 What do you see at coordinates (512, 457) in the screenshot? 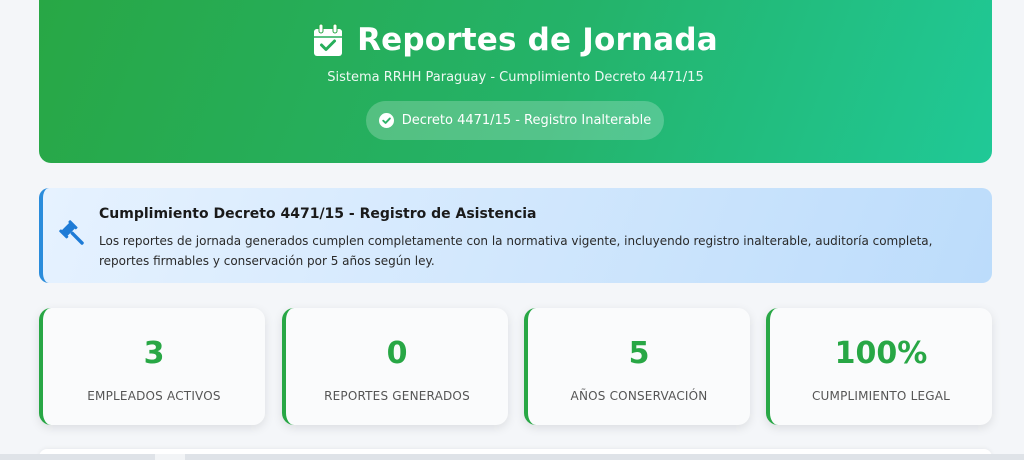
I see `horizontal-scrollbar` at bounding box center [512, 457].